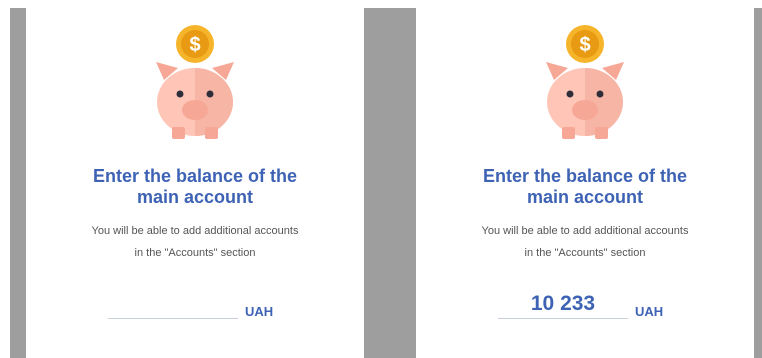 The width and height of the screenshot is (762, 358). Describe the element at coordinates (563, 304) in the screenshot. I see `balance-input: 10 233` at that location.